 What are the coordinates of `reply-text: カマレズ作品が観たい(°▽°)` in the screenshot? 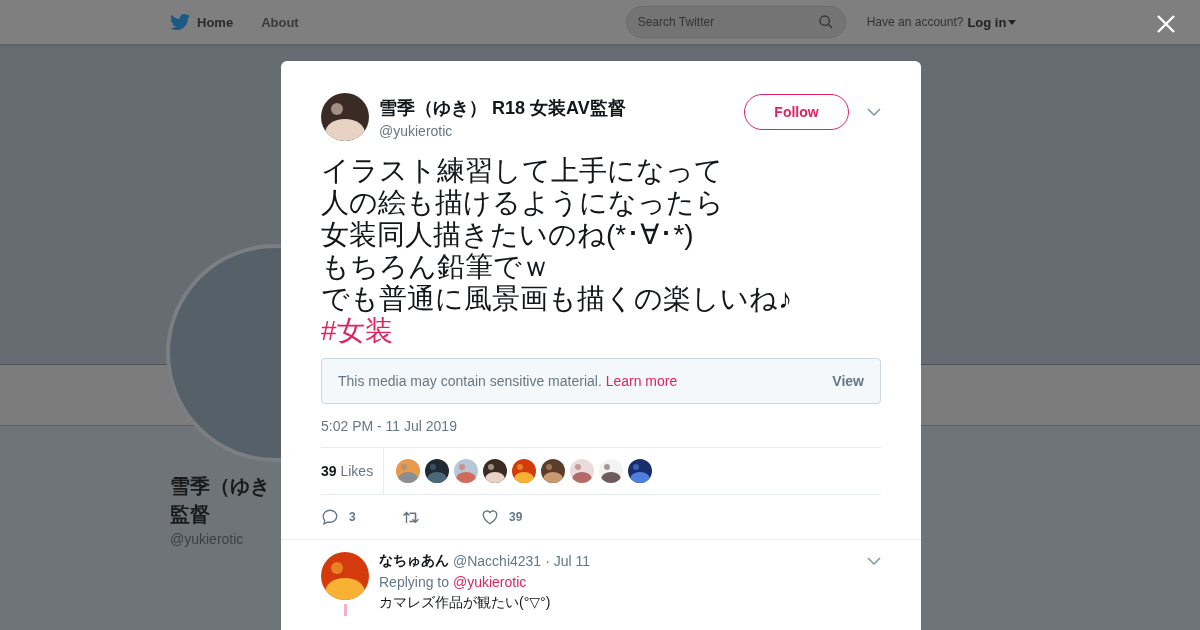 It's located at (465, 603).